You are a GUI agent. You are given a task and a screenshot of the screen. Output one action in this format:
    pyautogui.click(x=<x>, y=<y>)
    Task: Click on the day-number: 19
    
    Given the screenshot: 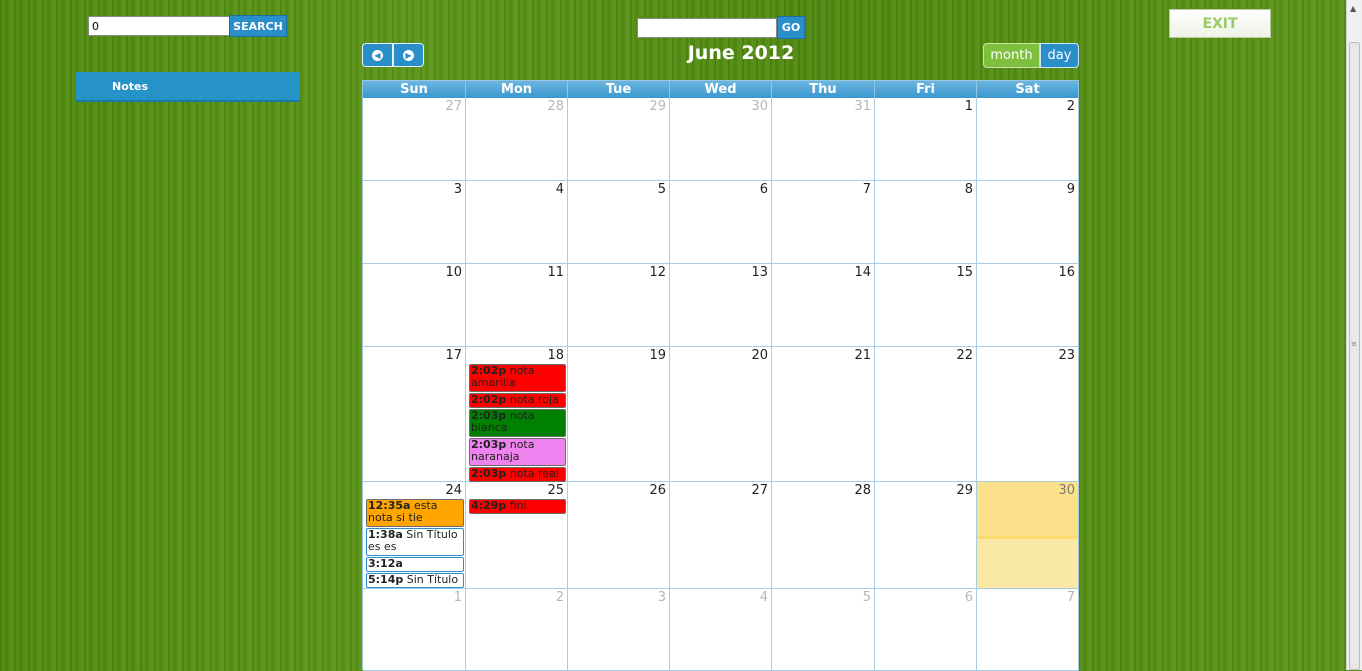 What is the action you would take?
    pyautogui.click(x=657, y=355)
    